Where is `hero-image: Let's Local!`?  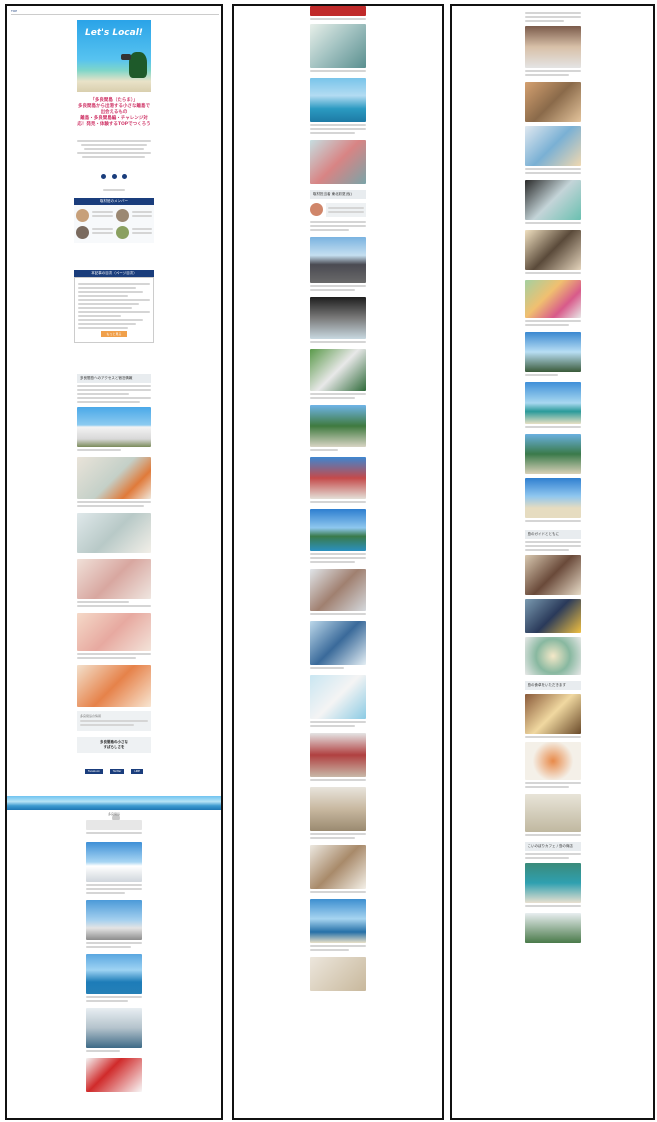
hero-image: Let's Local! is located at coordinates (114, 56).